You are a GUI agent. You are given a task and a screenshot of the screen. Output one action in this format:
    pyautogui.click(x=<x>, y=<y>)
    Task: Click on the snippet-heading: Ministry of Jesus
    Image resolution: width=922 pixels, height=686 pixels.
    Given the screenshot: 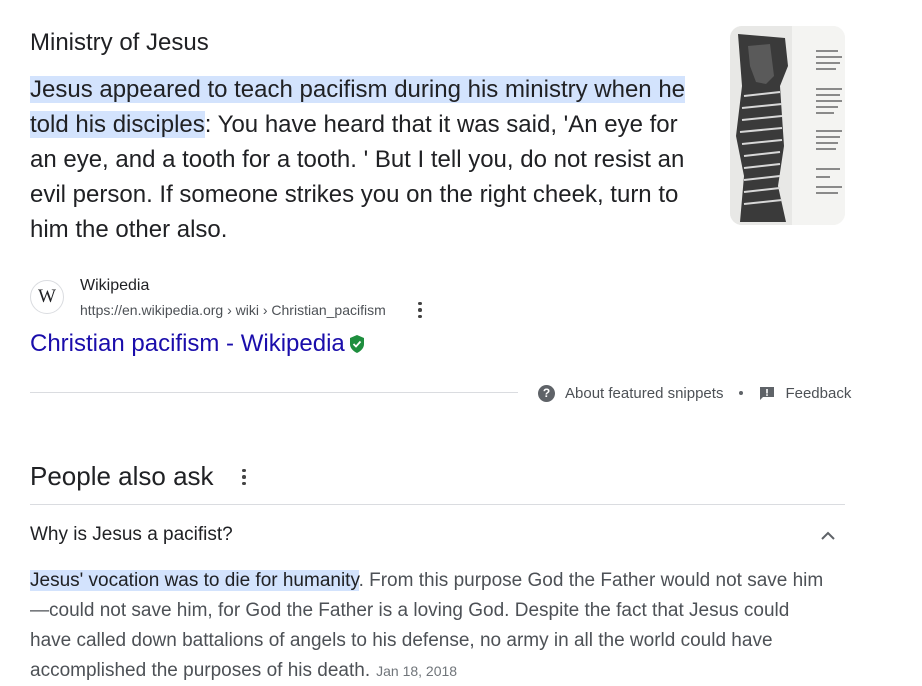 What is the action you would take?
    pyautogui.click(x=119, y=42)
    